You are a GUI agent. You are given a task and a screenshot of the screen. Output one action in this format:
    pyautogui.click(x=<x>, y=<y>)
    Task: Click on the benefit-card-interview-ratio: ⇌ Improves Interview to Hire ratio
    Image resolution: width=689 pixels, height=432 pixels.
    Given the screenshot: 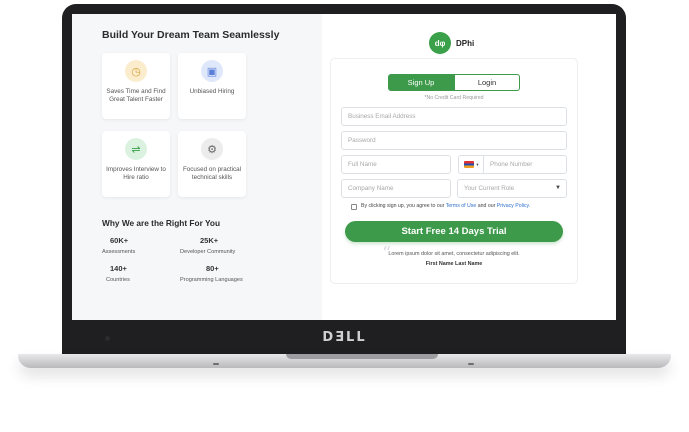 What is the action you would take?
    pyautogui.click(x=136, y=164)
    